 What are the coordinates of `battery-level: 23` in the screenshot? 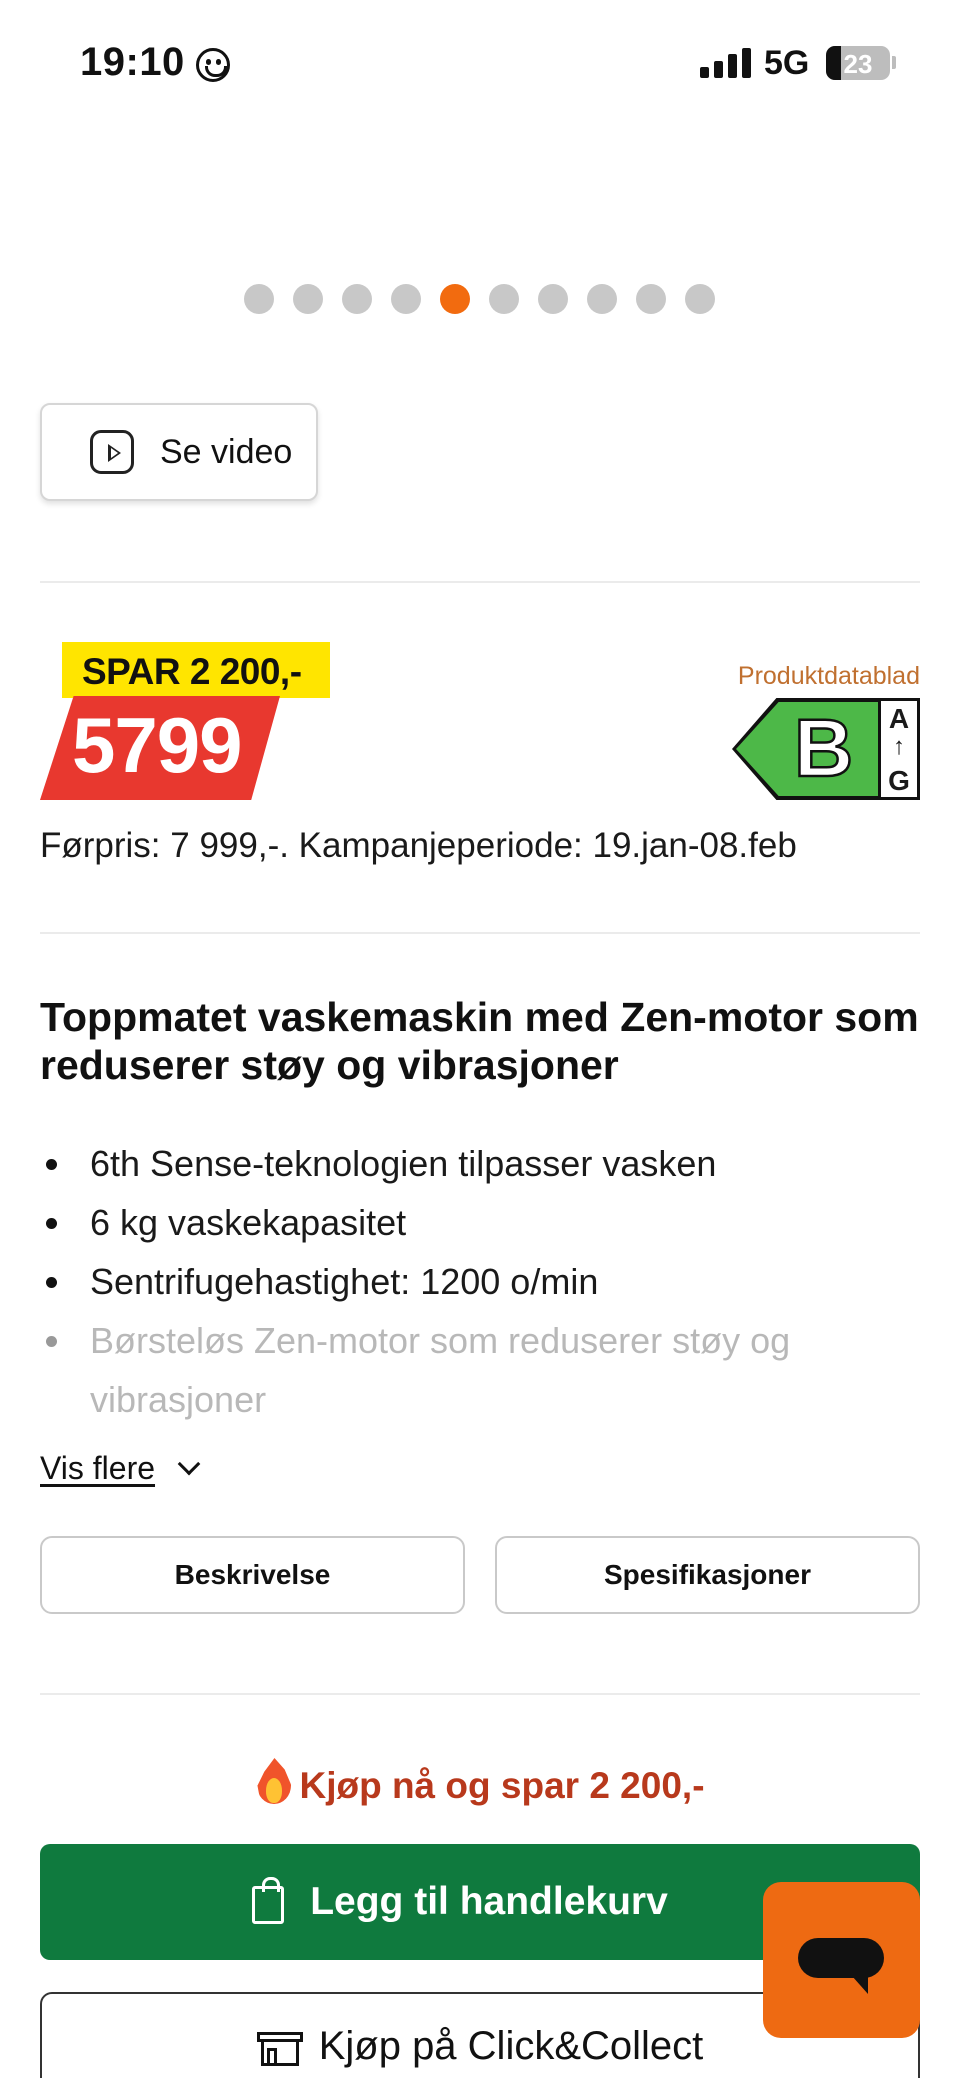 It's located at (858, 64).